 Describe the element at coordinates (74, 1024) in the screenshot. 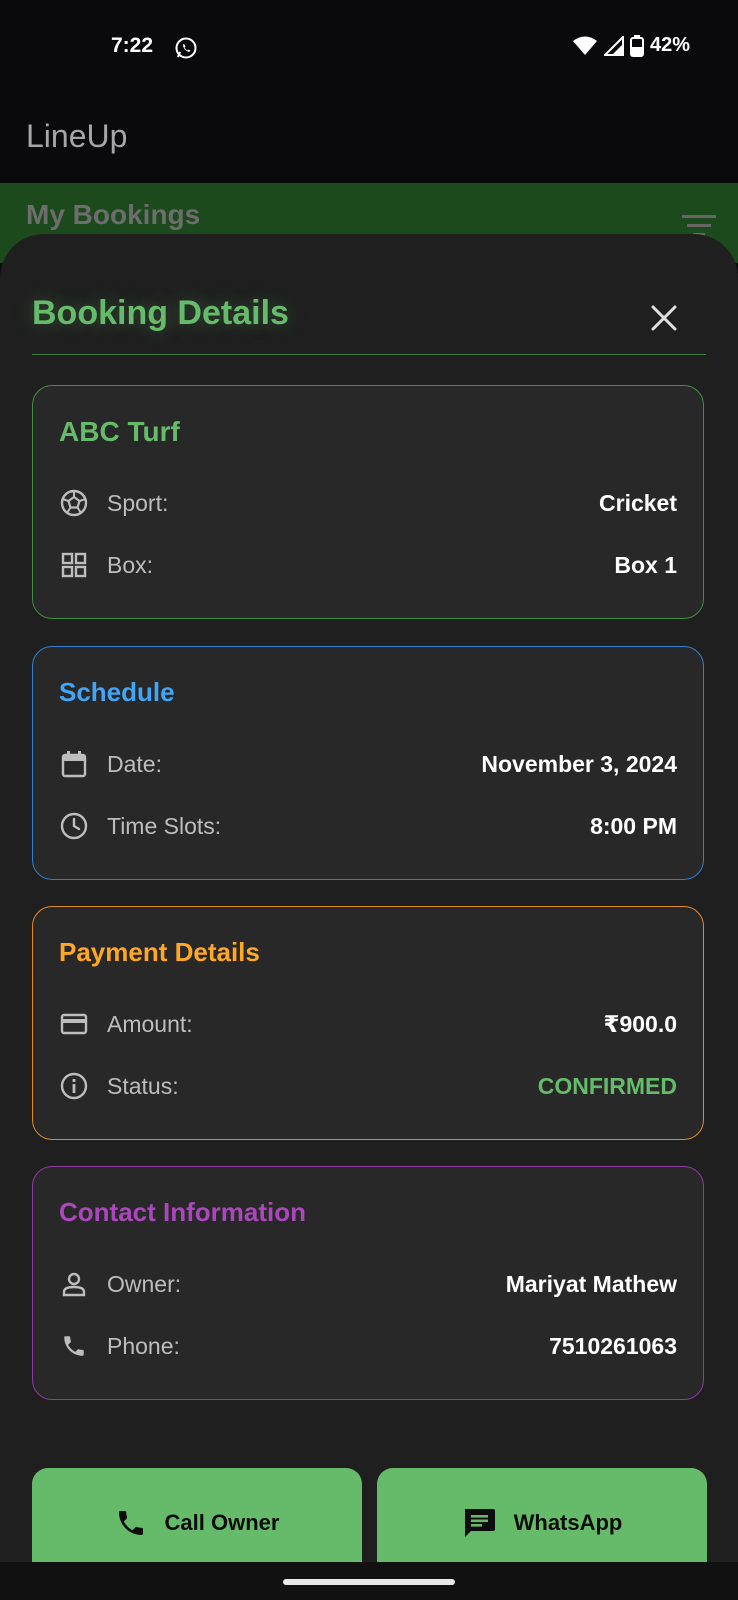

I see `credit-card-icon` at that location.